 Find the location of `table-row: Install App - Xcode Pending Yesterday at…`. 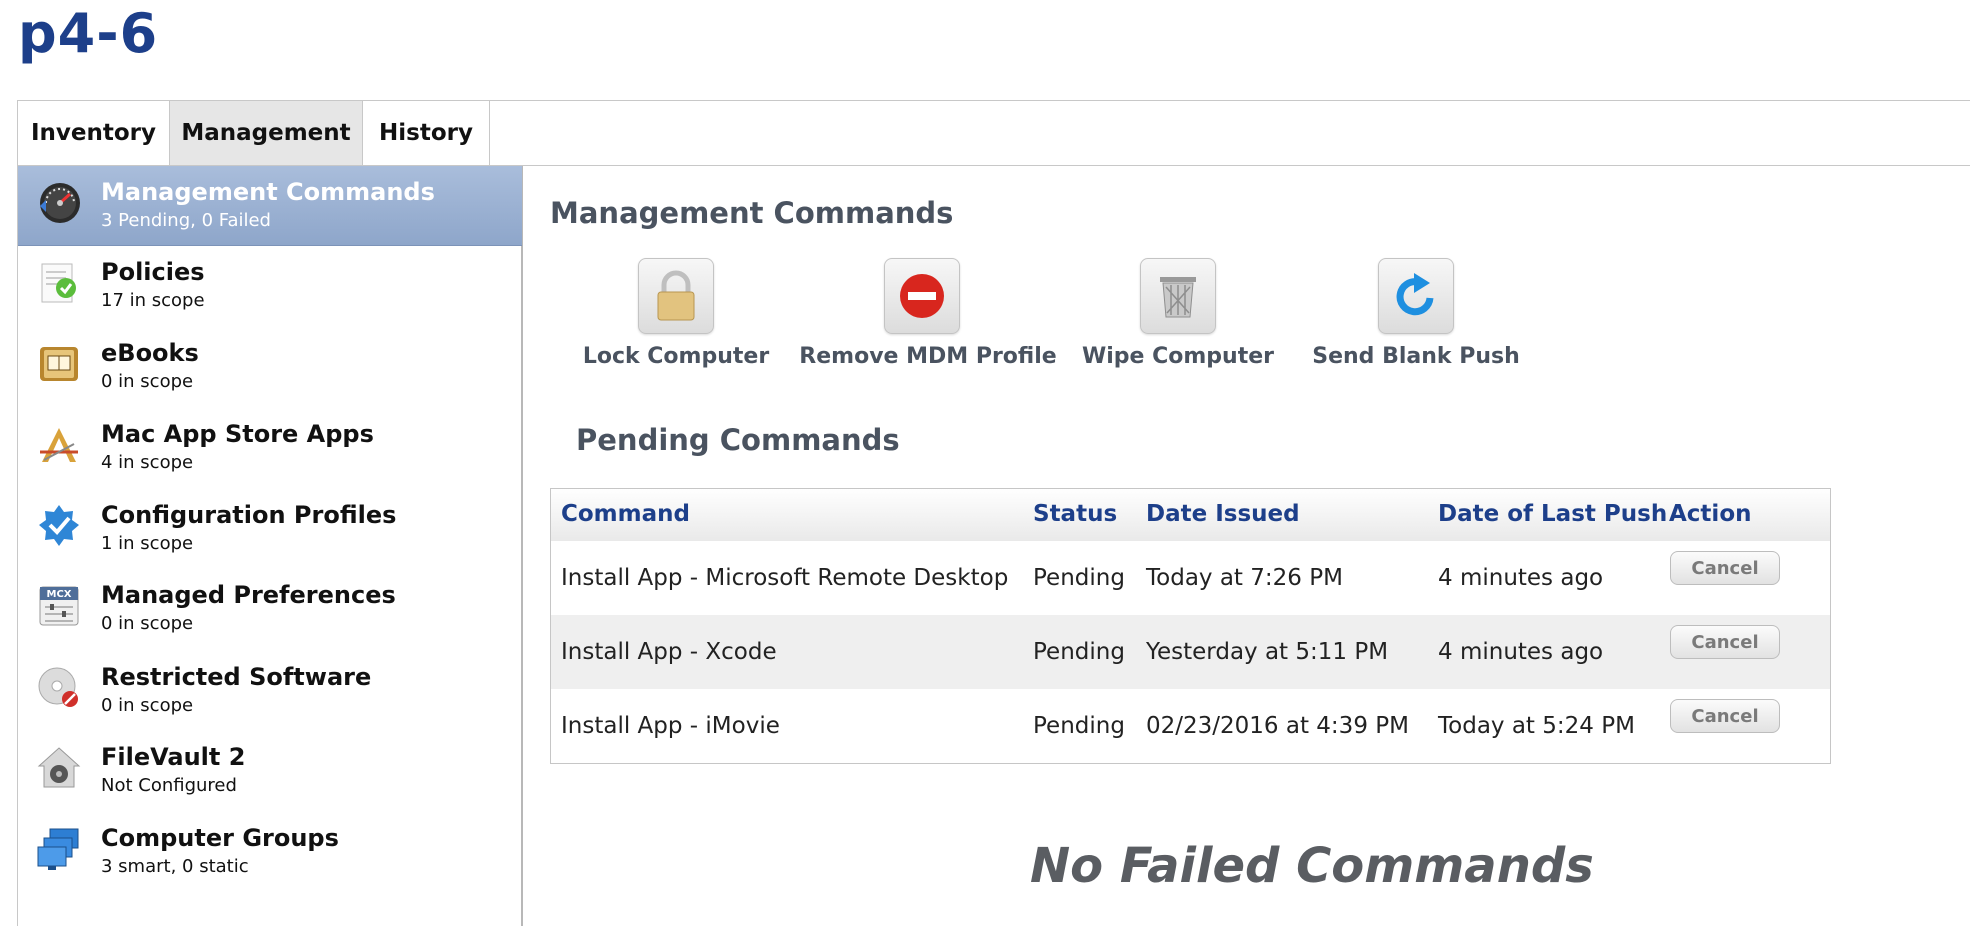

table-row: Install App - Xcode Pending Yesterday at… is located at coordinates (1190, 652).